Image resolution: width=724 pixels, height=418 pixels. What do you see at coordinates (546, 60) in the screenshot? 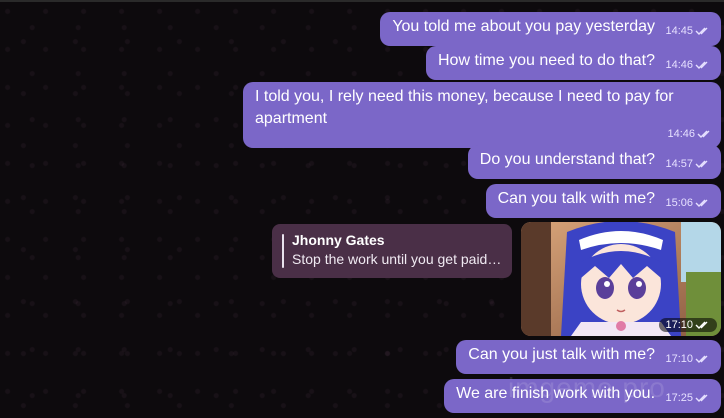
I see `message-text: How time you need to do that?` at bounding box center [546, 60].